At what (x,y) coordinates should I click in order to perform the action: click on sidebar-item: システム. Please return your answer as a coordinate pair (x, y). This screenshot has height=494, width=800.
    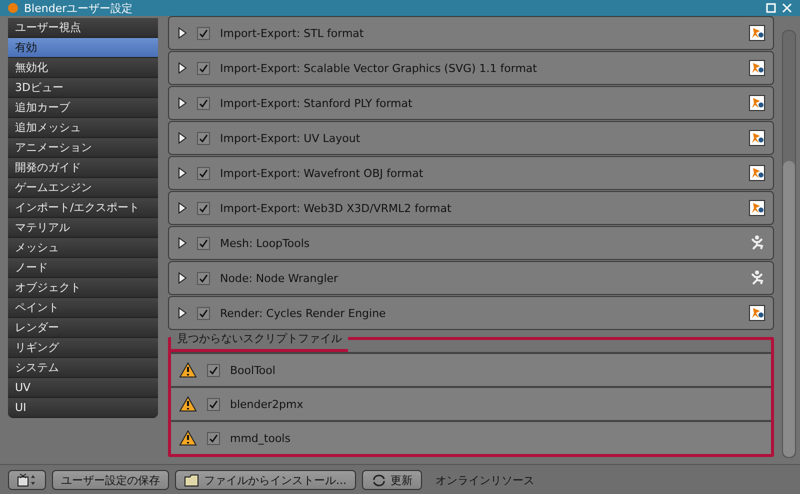
    Looking at the image, I should click on (83, 368).